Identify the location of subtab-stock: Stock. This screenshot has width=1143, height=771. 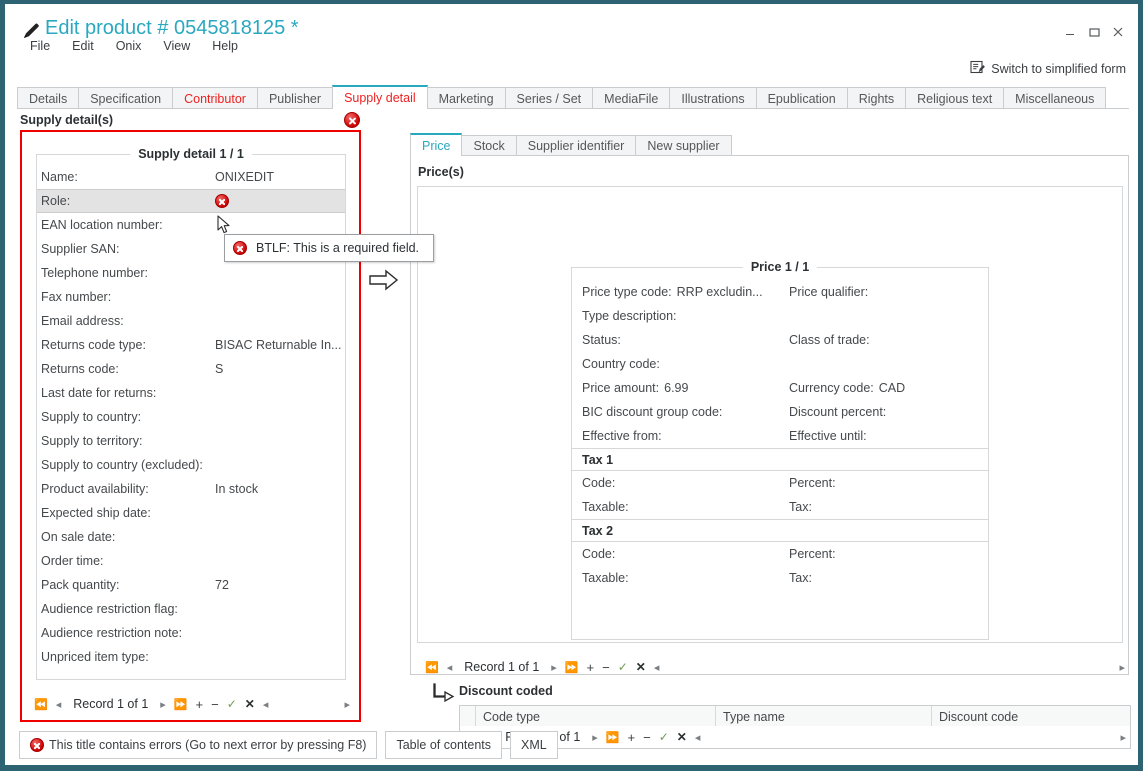
(489, 145).